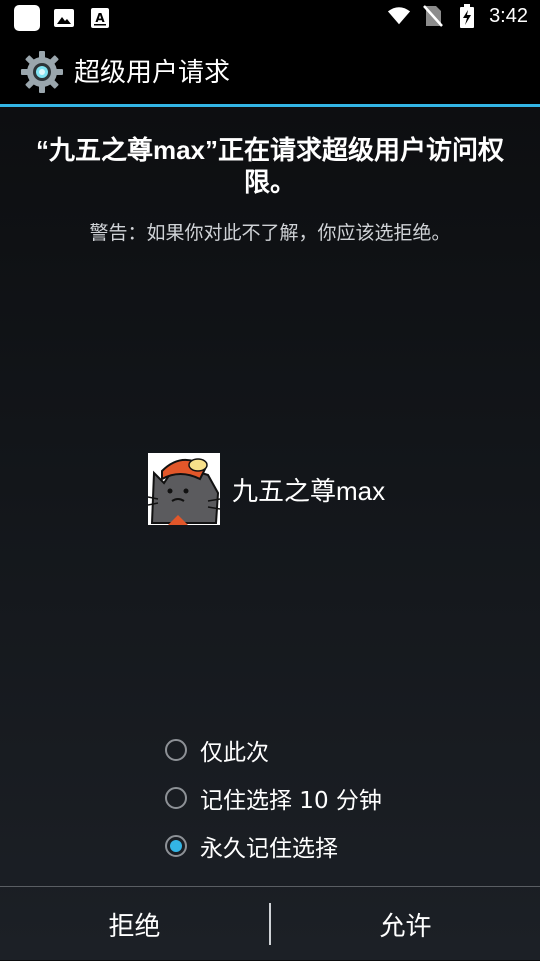 This screenshot has width=540, height=961. What do you see at coordinates (134, 924) in the screenshot?
I see `deny-button: 拒绝` at bounding box center [134, 924].